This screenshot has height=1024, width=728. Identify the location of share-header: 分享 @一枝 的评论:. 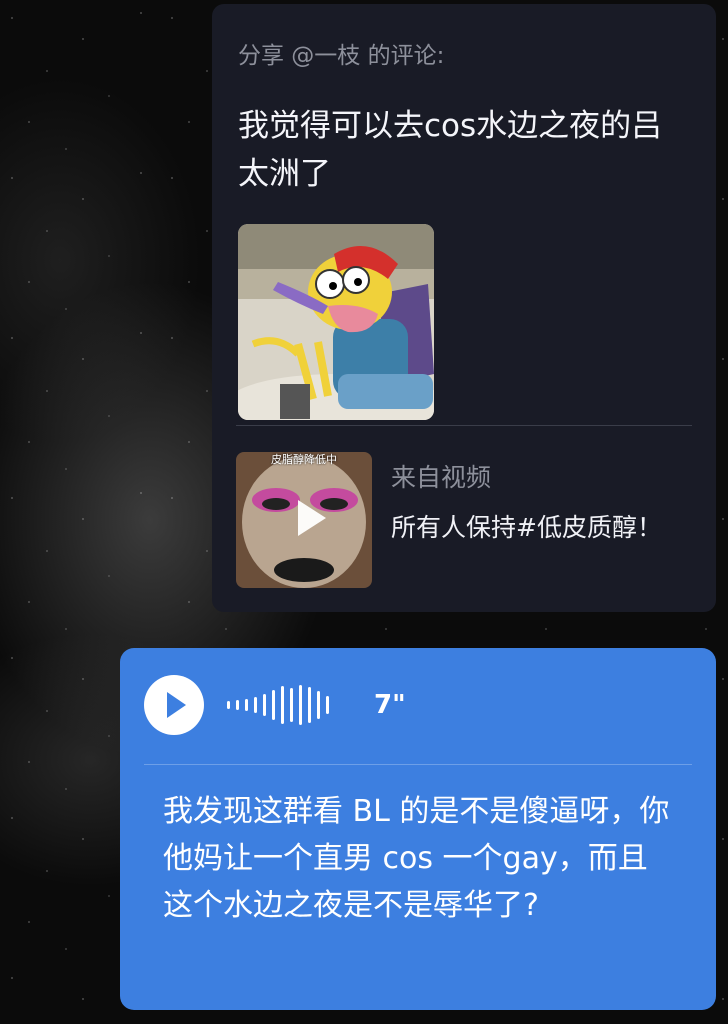
(341, 56).